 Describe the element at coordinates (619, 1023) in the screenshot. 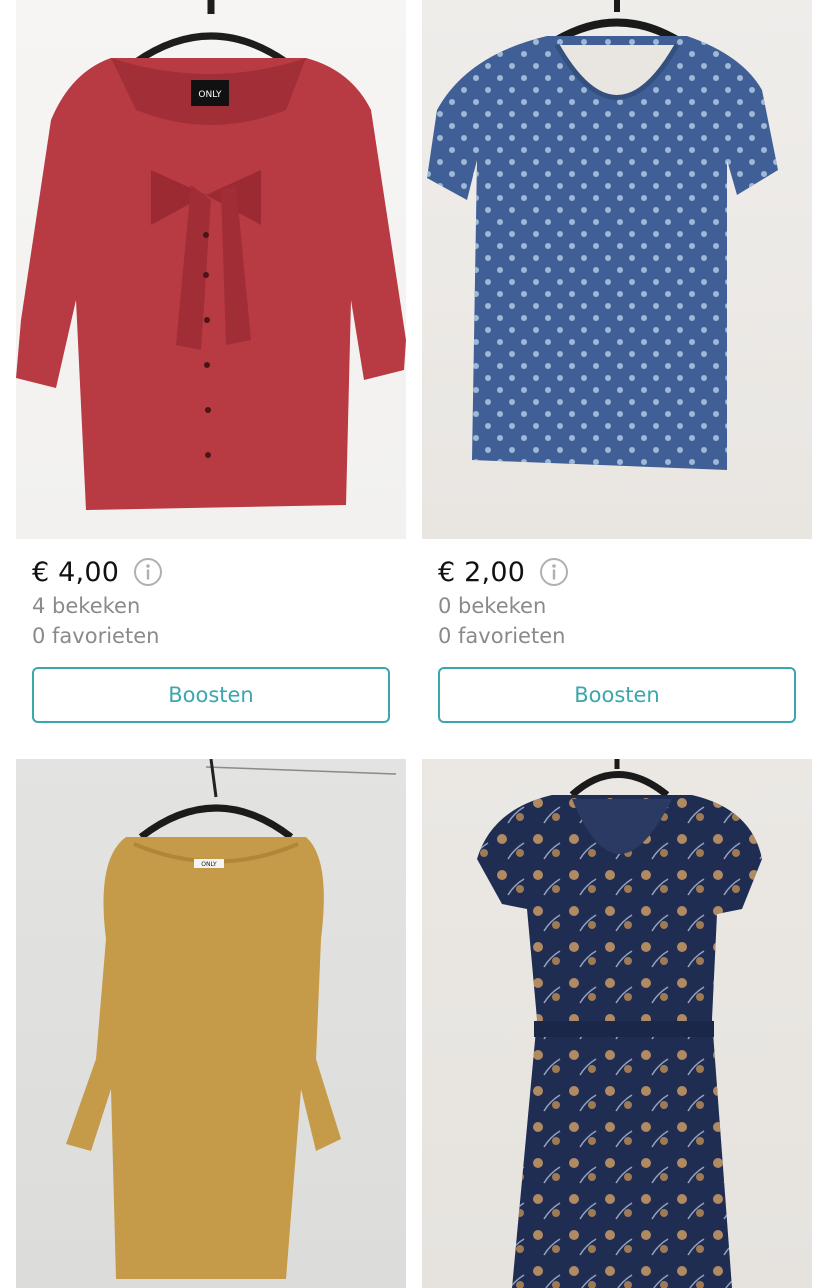

I see `floral-dress-image` at that location.